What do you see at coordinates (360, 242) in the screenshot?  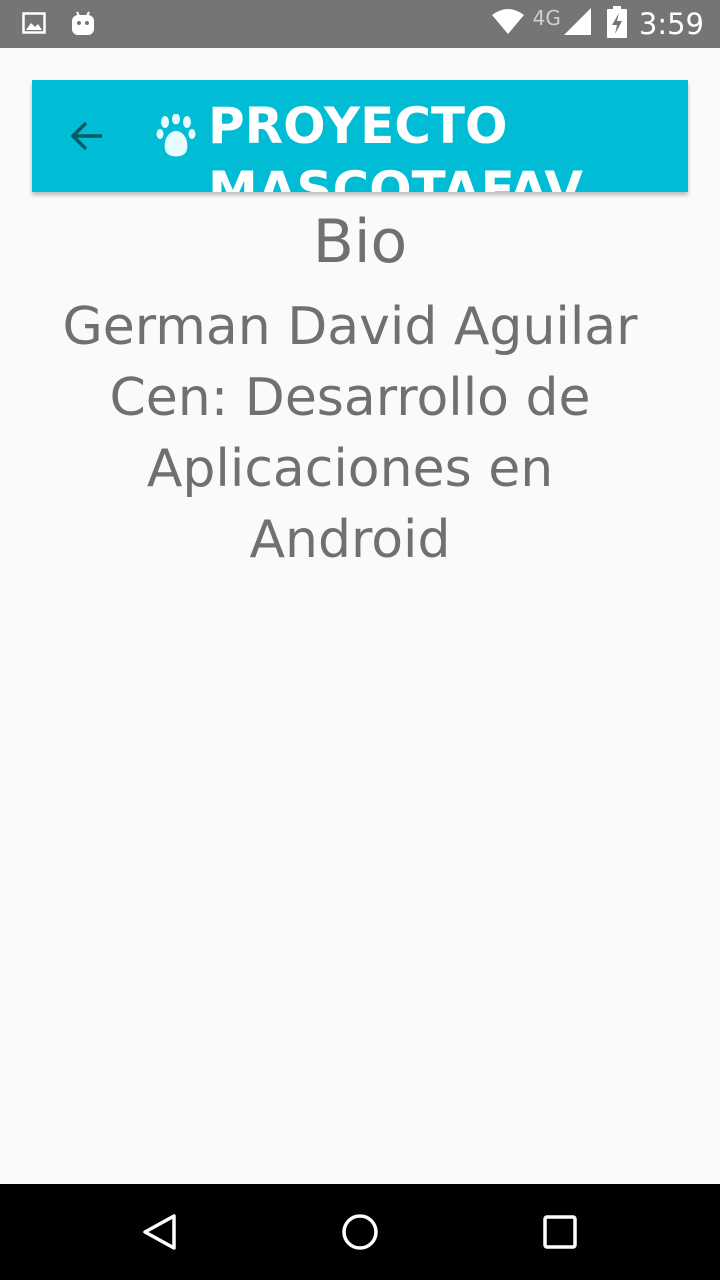 I see `bio-heading: Bio` at bounding box center [360, 242].